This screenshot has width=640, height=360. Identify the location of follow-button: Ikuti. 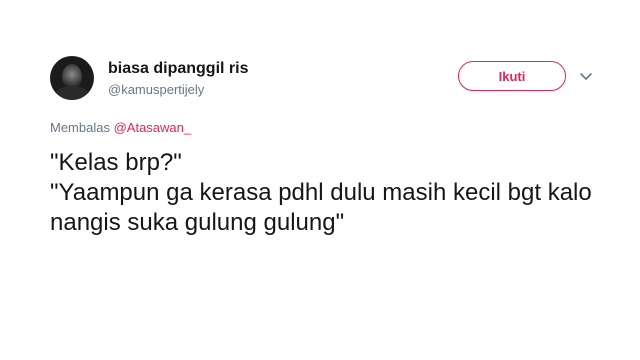
(512, 76).